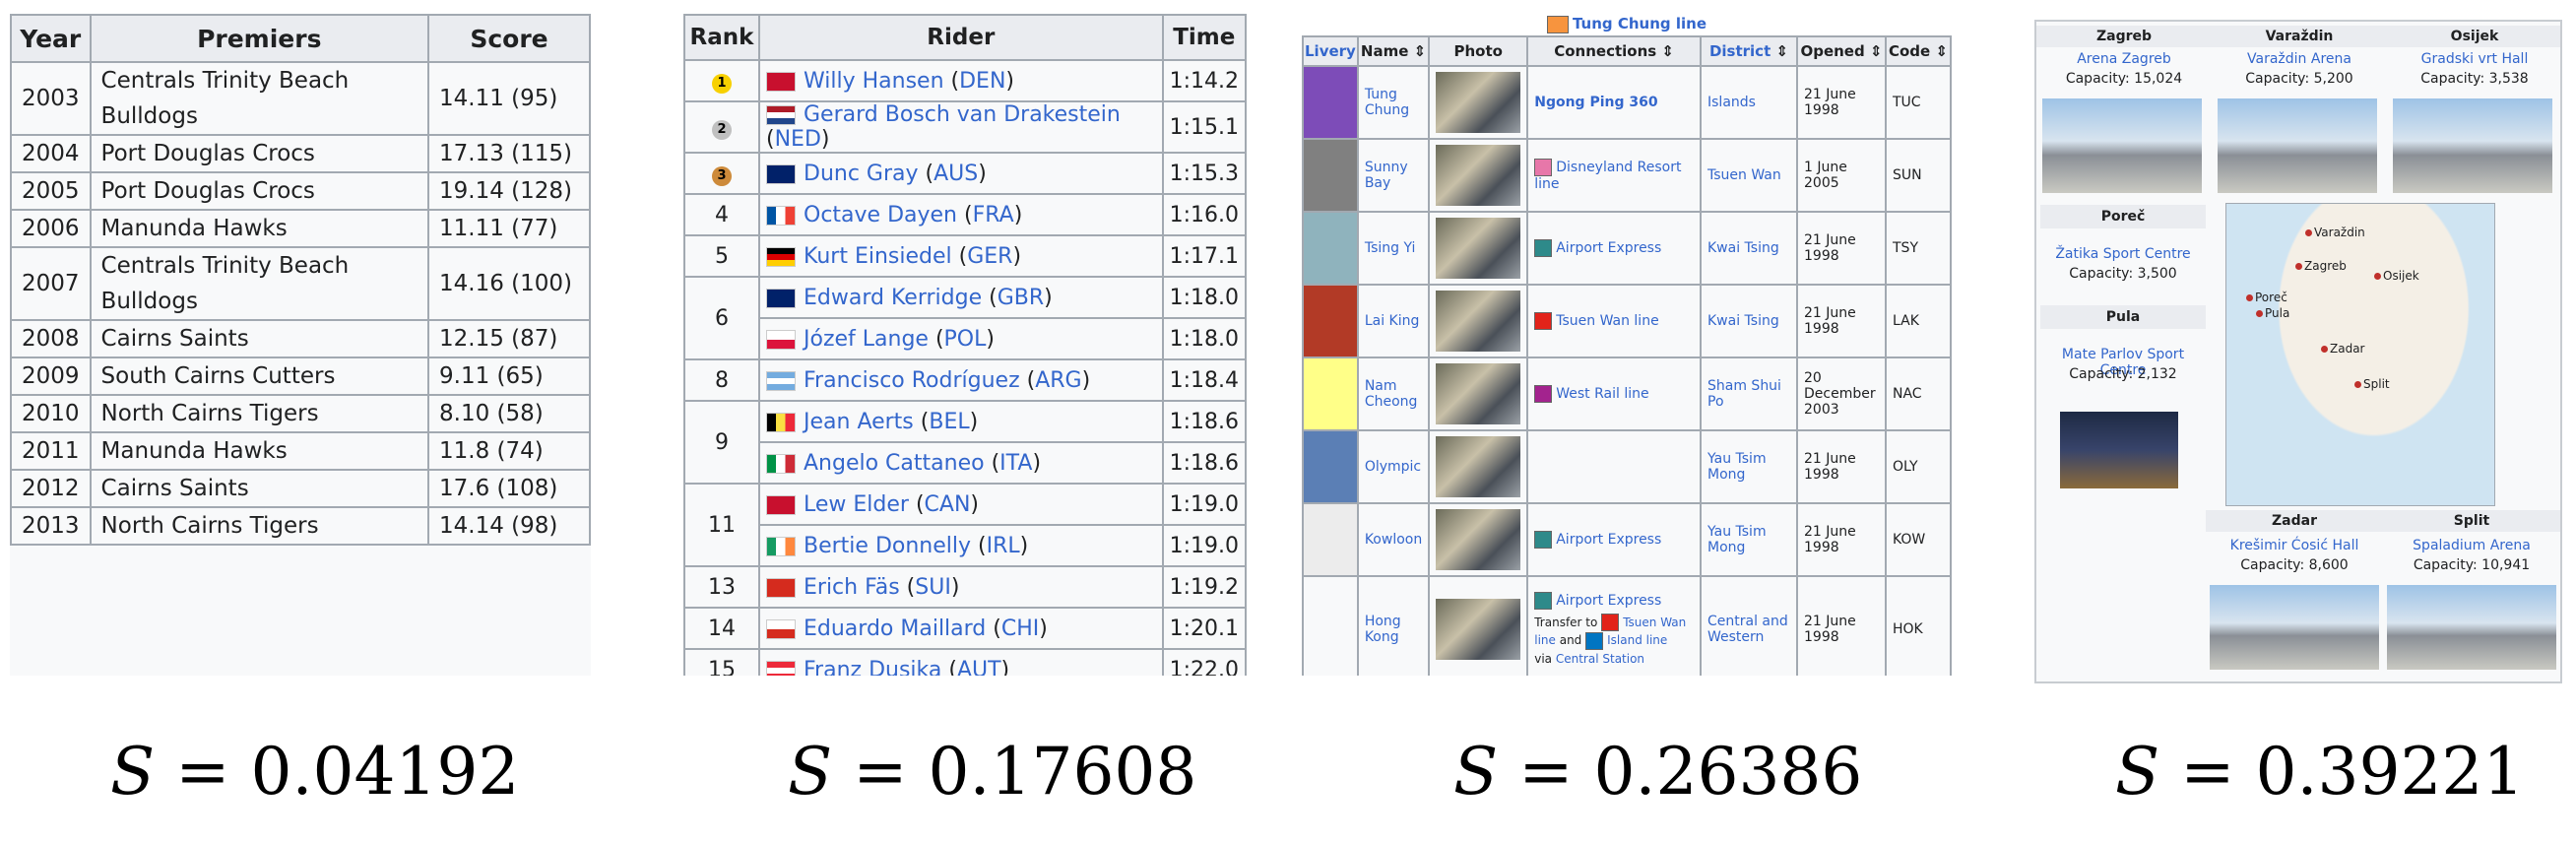 Image resolution: width=2576 pixels, height=843 pixels. Describe the element at coordinates (2299, 59) in the screenshot. I see `venue-name-link: Varaždin Arena` at that location.